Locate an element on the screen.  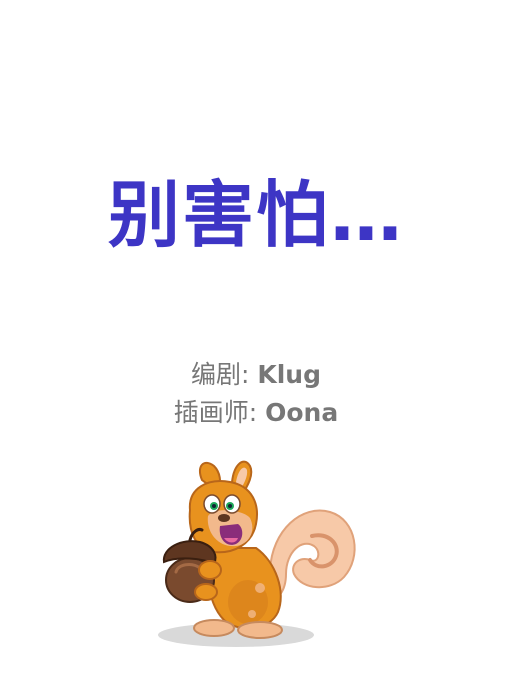
credit-role: 编剧: is located at coordinates (224, 374).